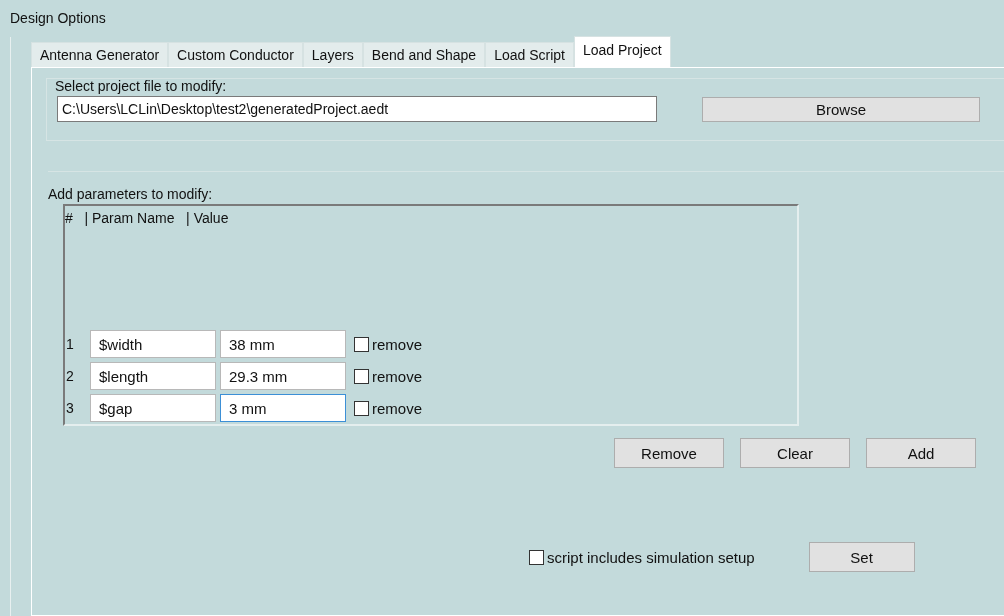  I want to click on param-name-field: $length, so click(153, 376).